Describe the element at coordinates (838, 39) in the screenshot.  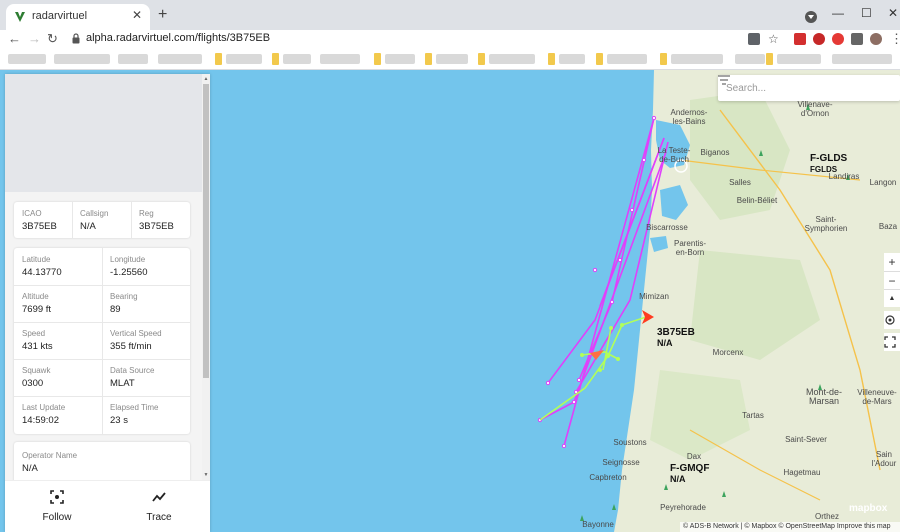
I see `ublock-icon` at that location.